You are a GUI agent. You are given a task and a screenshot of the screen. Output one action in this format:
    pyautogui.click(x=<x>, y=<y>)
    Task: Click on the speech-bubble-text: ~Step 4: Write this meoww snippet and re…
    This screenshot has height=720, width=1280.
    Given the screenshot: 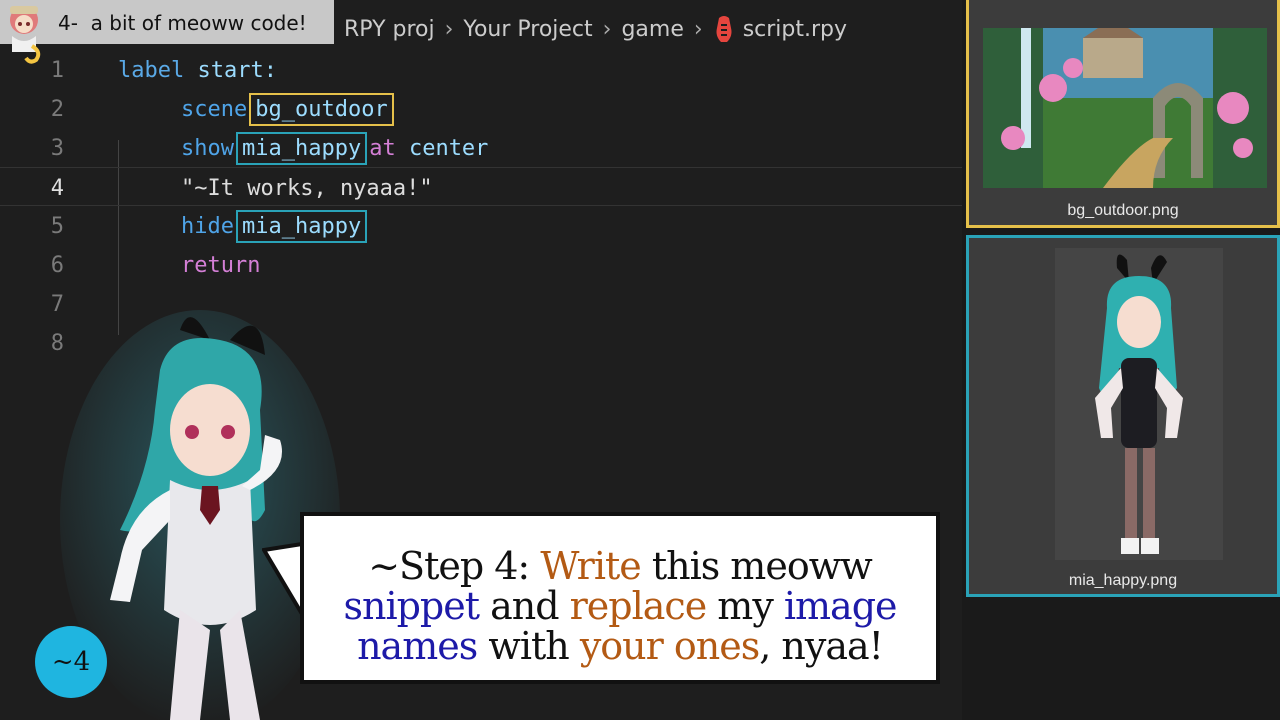 What is the action you would take?
    pyautogui.click(x=620, y=606)
    